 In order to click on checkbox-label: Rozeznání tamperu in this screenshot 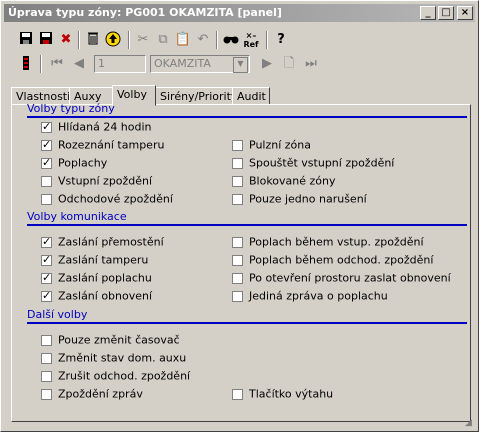, I will do `click(111, 145)`.